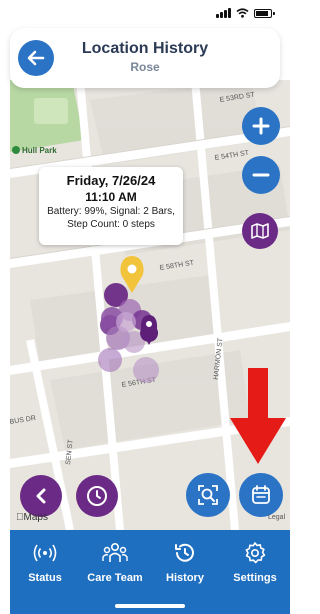  I want to click on tab-label: Care Team, so click(115, 578).